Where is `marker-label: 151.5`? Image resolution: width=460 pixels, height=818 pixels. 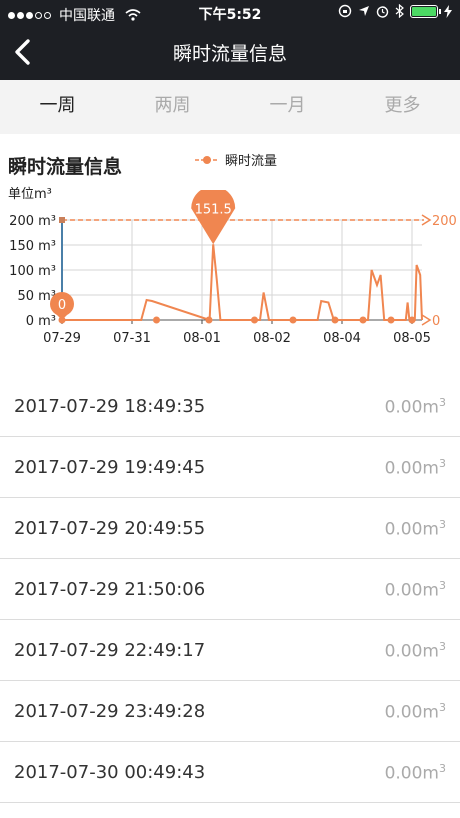 marker-label: 151.5 is located at coordinates (213, 209).